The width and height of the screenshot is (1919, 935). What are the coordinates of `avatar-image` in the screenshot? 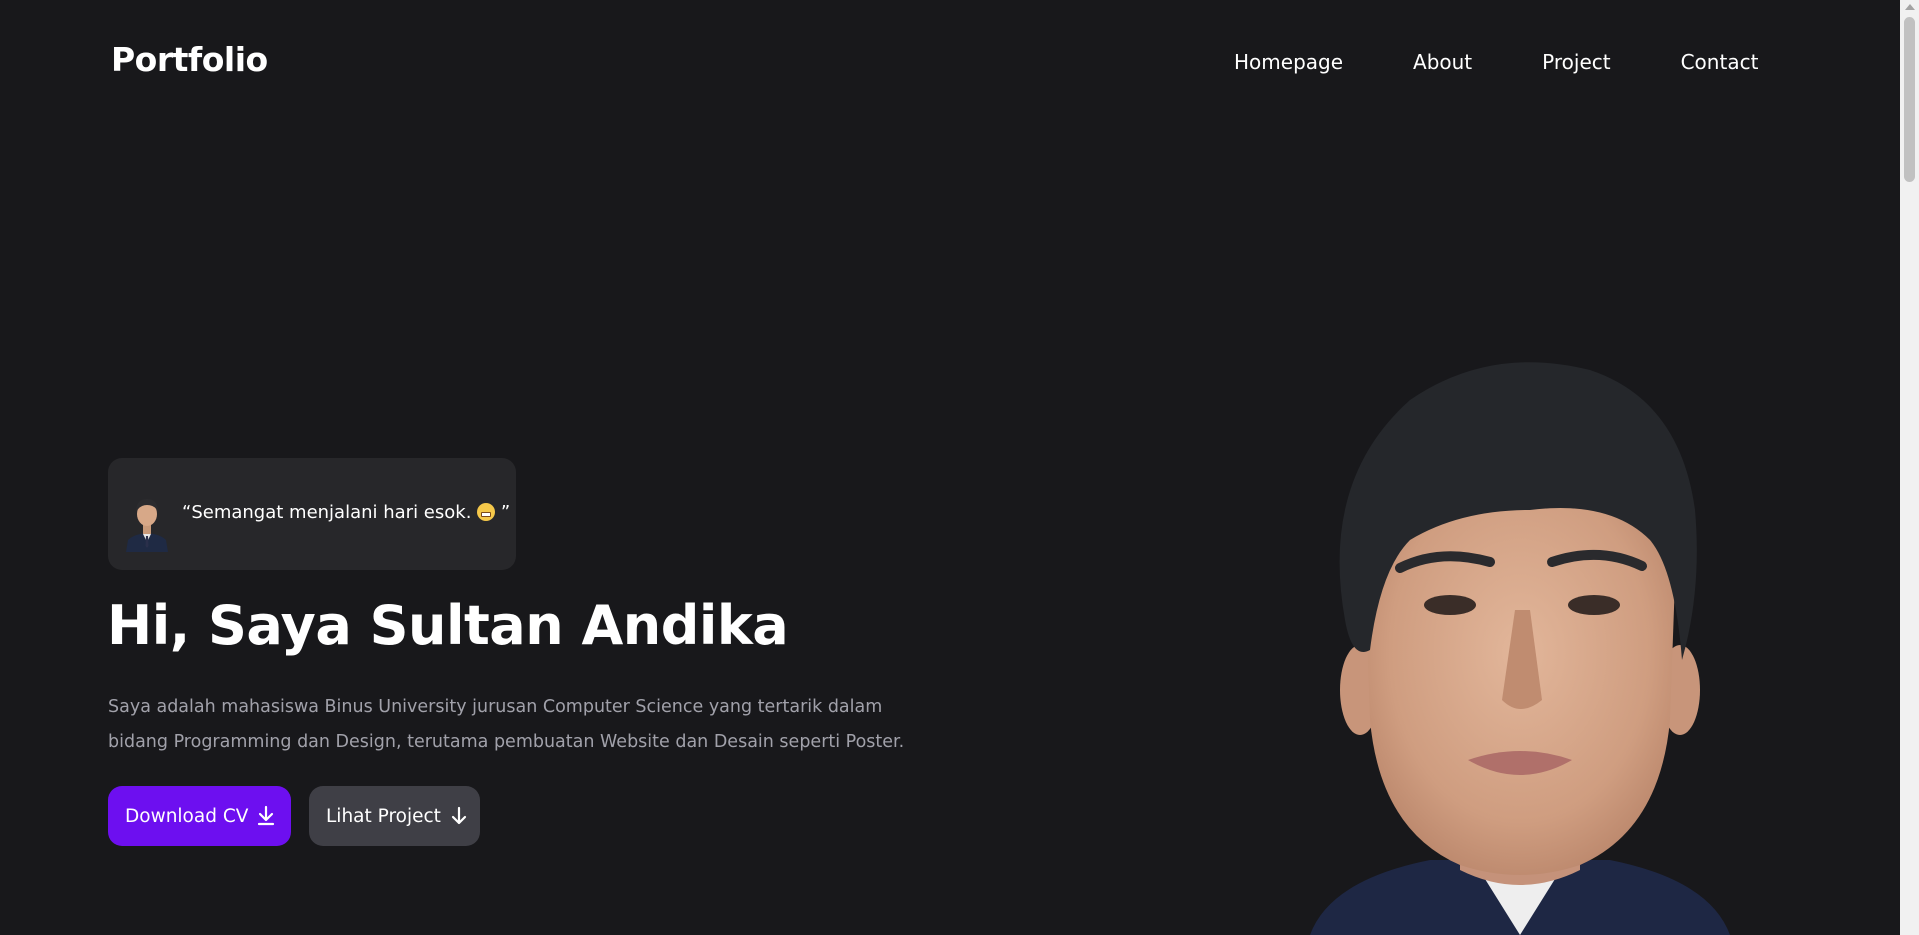 It's located at (147, 521).